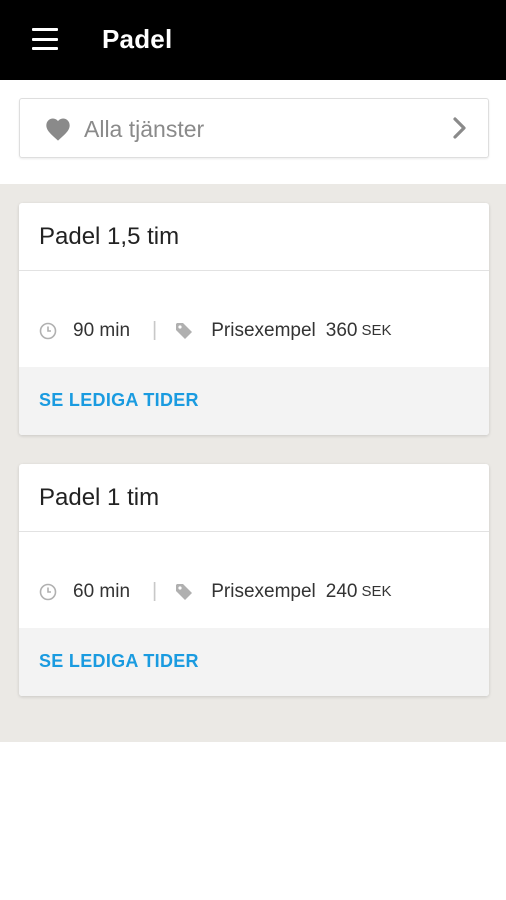  What do you see at coordinates (341, 591) in the screenshot?
I see `price-value: 240` at bounding box center [341, 591].